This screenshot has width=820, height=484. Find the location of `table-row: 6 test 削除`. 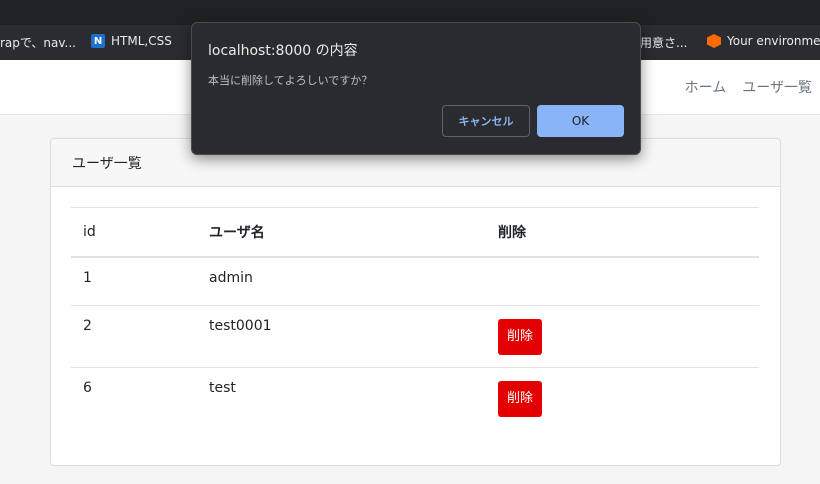

table-row: 6 test 削除 is located at coordinates (415, 399).